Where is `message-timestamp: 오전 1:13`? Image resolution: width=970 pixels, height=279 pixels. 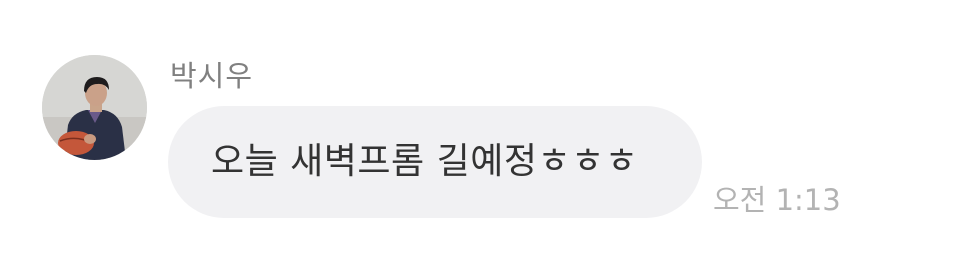 message-timestamp: 오전 1:13 is located at coordinates (777, 200).